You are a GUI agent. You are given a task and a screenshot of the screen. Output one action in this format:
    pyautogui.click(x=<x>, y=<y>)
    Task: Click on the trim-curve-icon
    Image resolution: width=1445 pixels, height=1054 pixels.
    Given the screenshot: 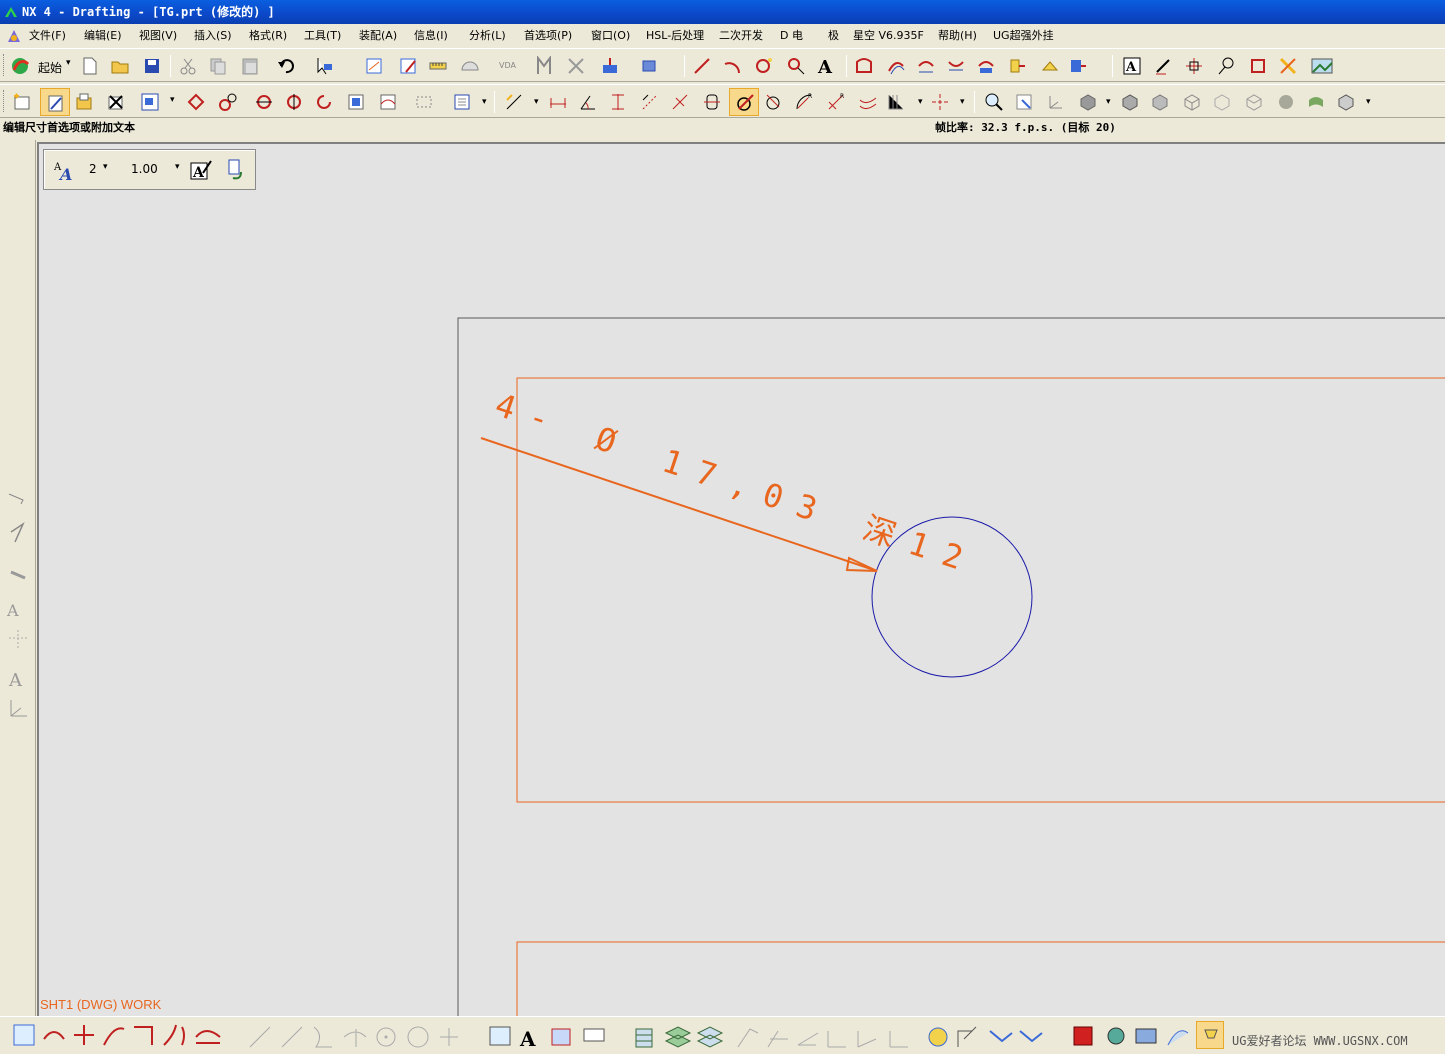 What is the action you would take?
    pyautogui.click(x=986, y=66)
    